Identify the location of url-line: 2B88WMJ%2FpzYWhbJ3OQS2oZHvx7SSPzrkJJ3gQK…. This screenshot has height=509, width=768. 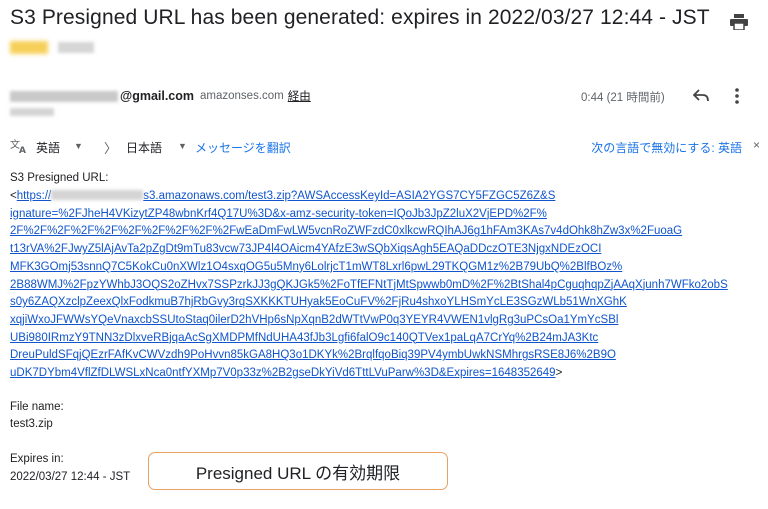
(369, 285).